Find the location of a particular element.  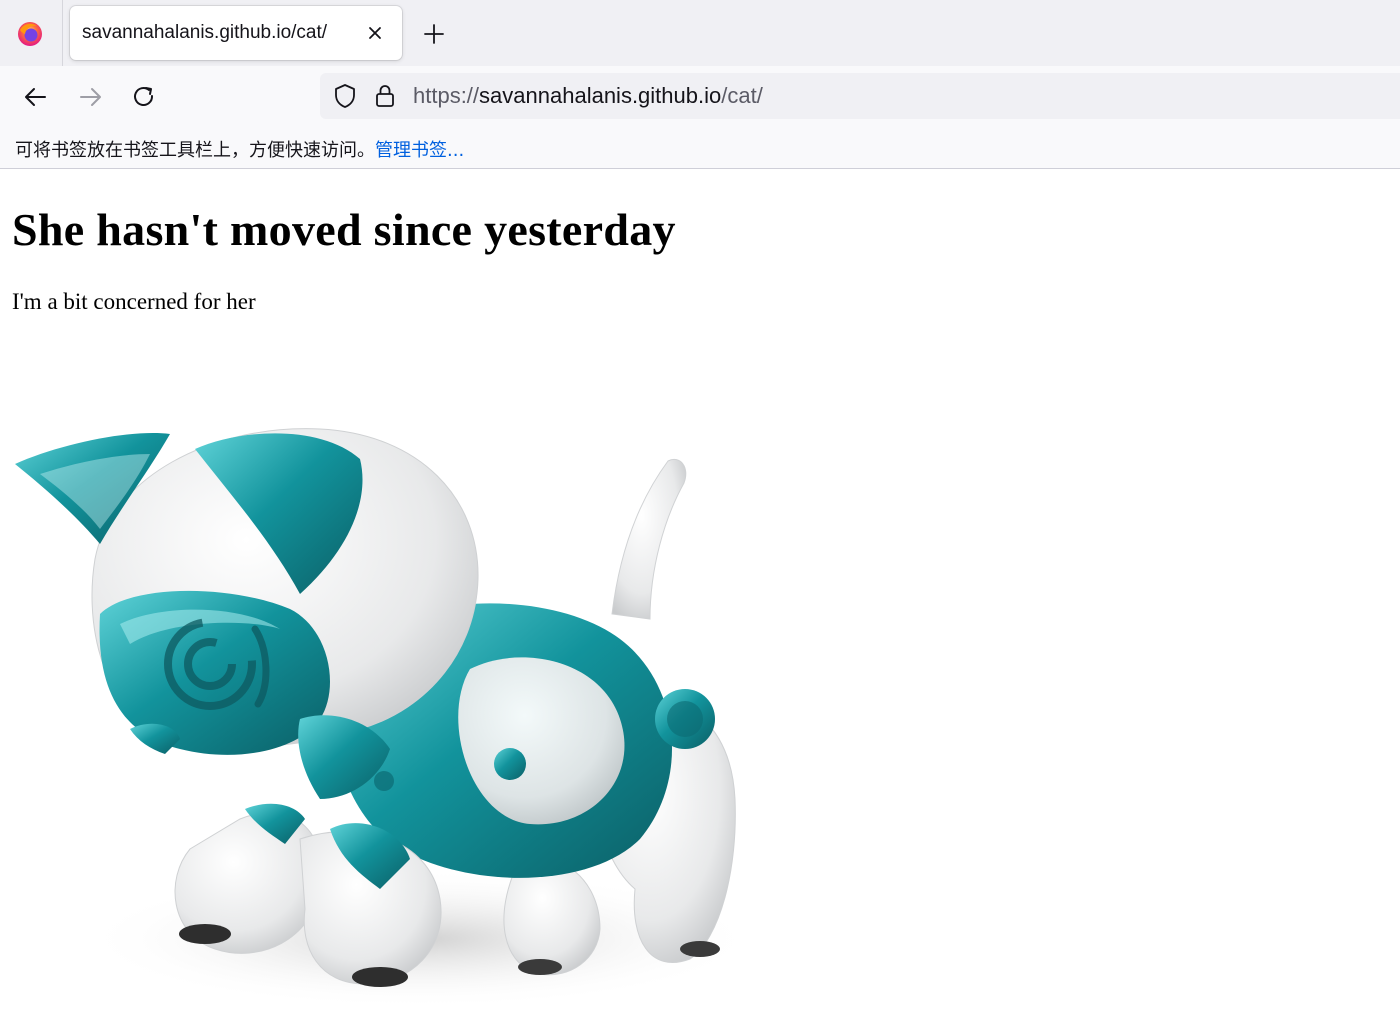

navigation-toolbar: https://savannahalanis.github.io/cat/ is located at coordinates (700, 97).